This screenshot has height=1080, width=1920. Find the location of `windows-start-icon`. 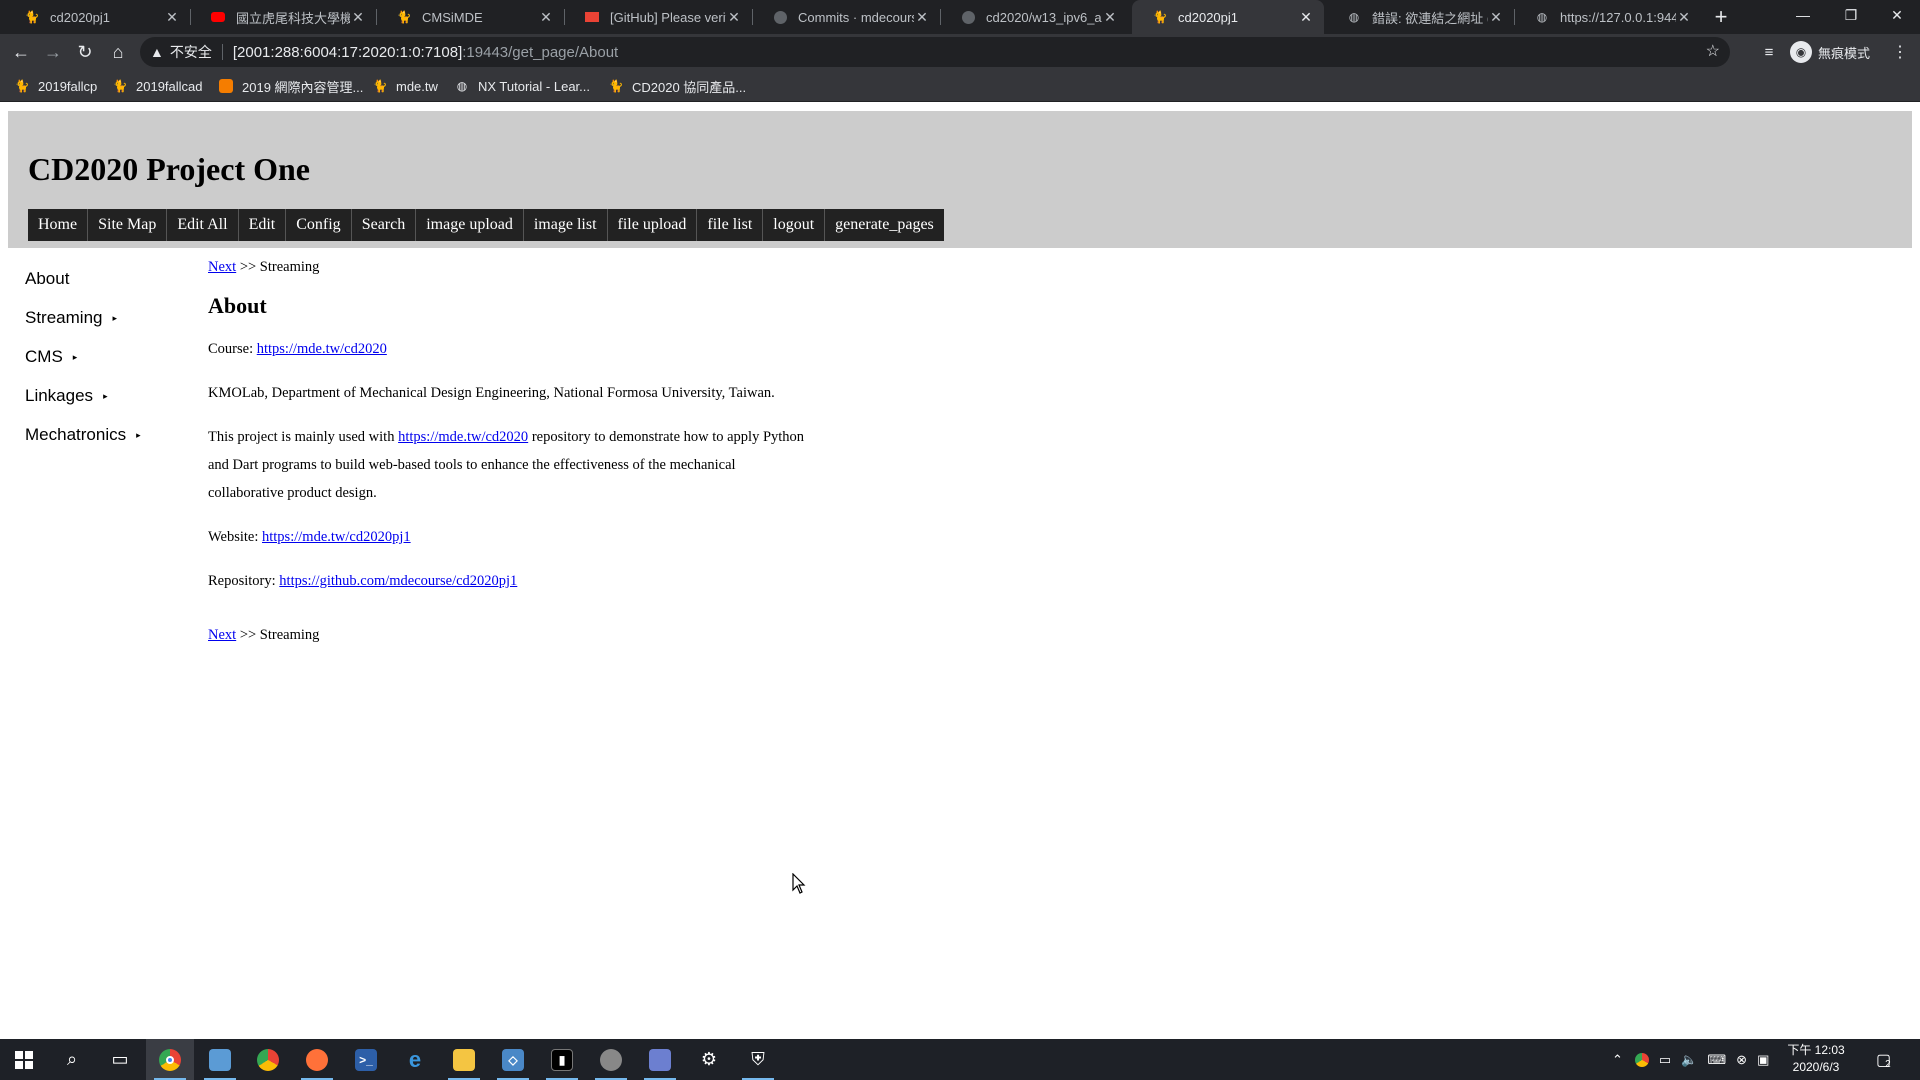

windows-start-icon is located at coordinates (24, 1059).